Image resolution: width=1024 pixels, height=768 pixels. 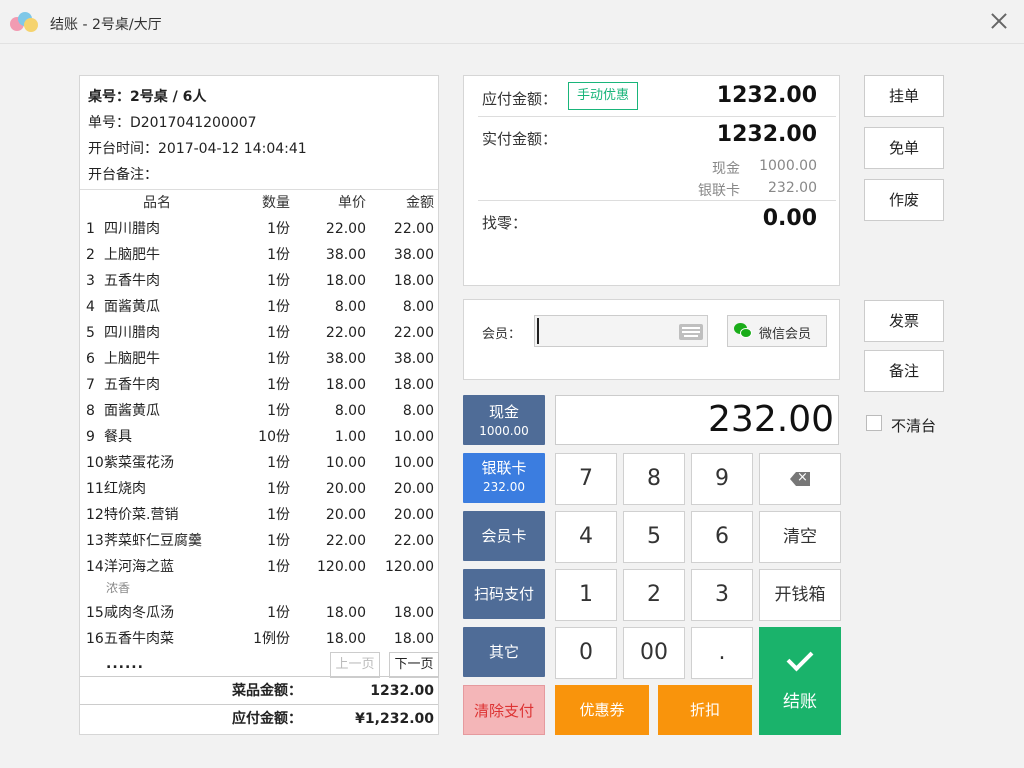 I want to click on void-order-button: 作废, so click(x=904, y=200).